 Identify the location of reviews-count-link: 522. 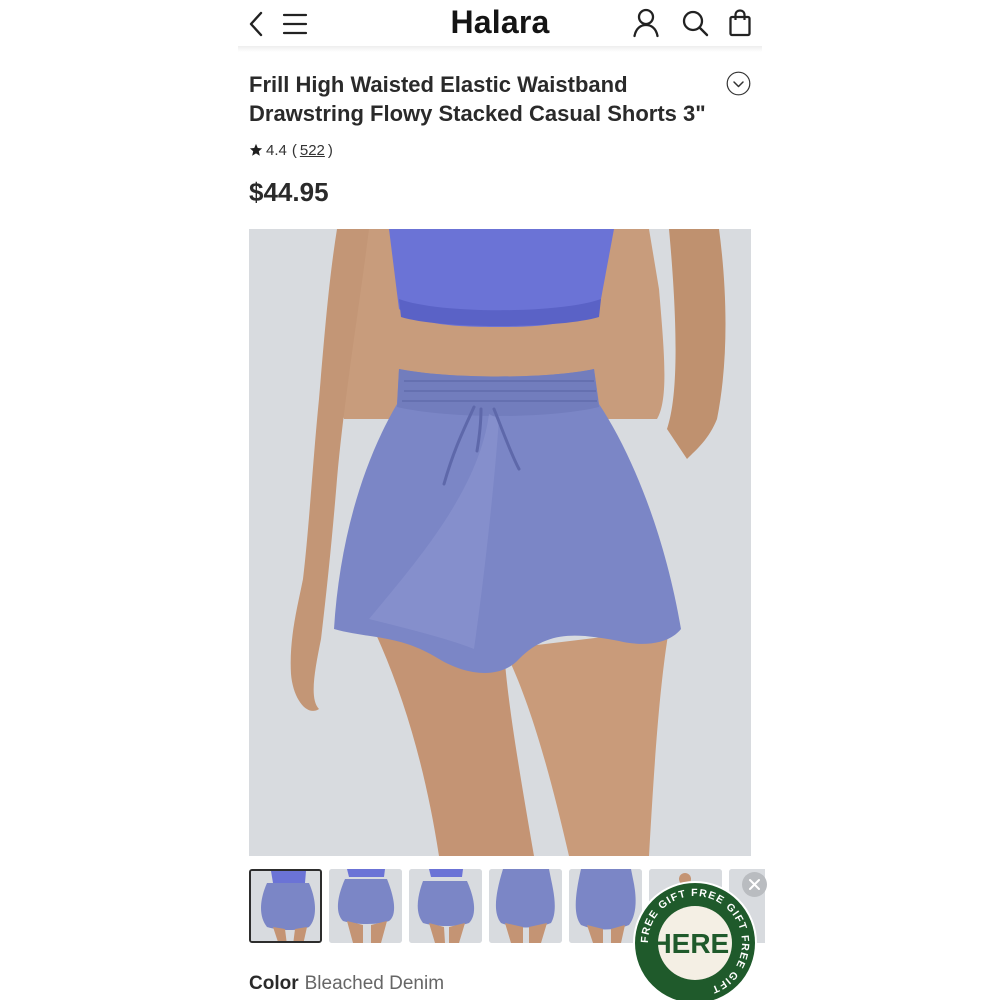
(312, 150).